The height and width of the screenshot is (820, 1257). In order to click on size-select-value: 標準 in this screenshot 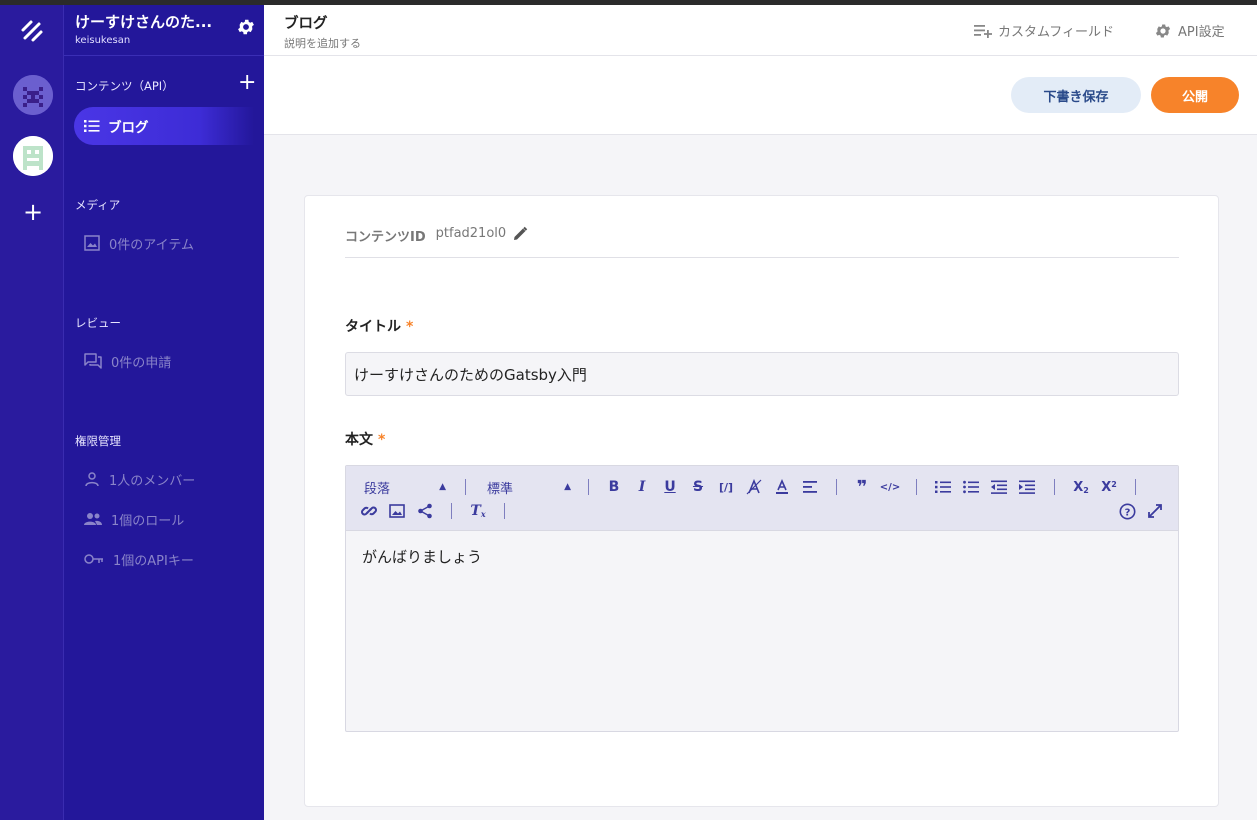, I will do `click(500, 489)`.